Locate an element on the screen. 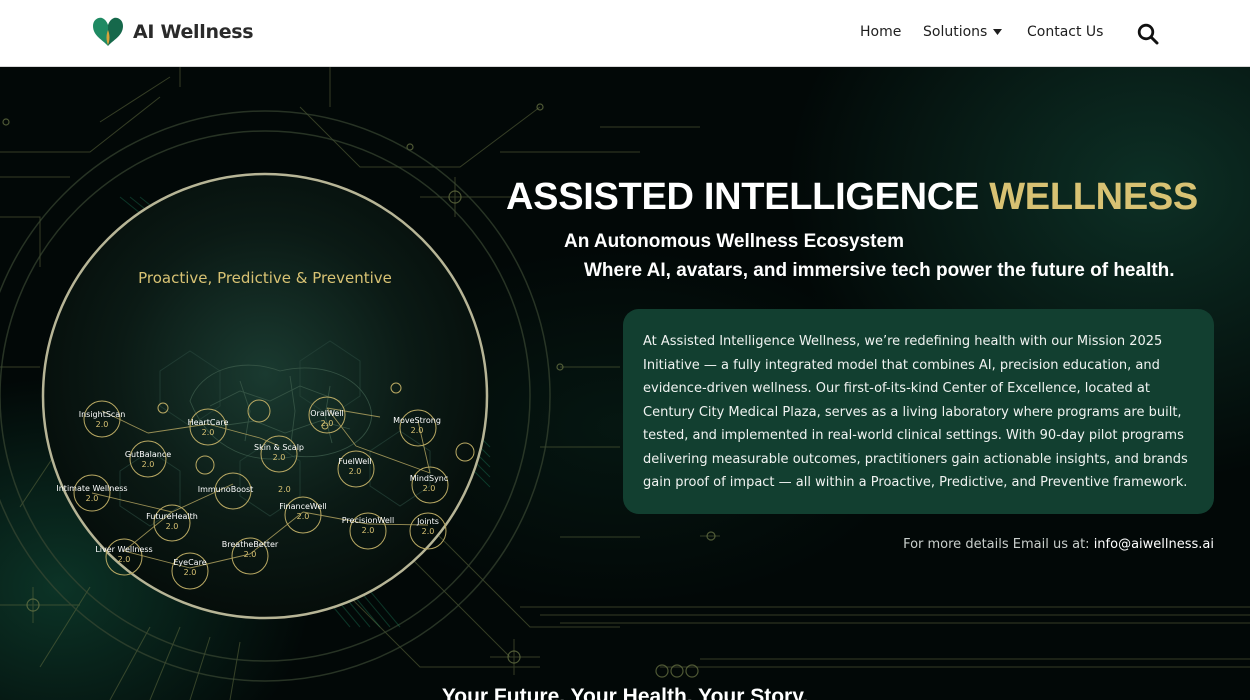 This screenshot has width=1250, height=700. node-name: Intimate Wellness is located at coordinates (92, 488).